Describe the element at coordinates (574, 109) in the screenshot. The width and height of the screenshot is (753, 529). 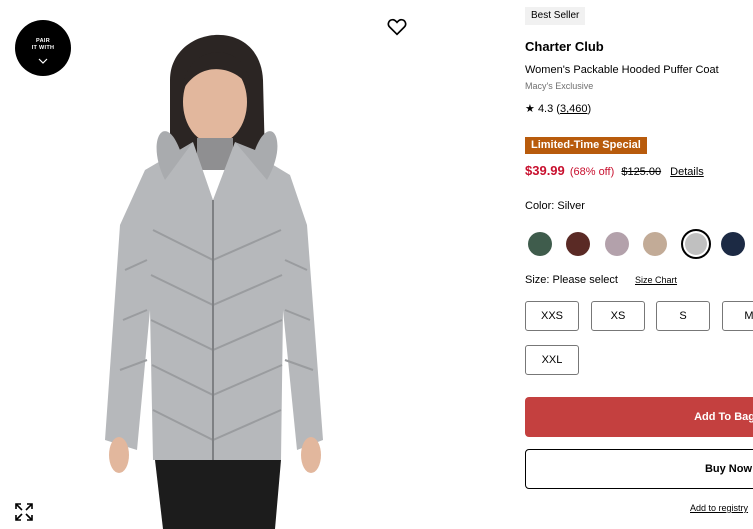
I see `review-count-link: 3,460` at that location.